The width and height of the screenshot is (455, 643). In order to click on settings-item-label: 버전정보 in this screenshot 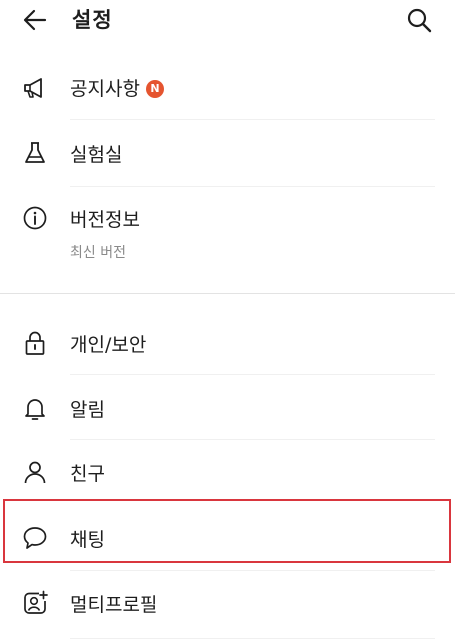, I will do `click(105, 220)`.